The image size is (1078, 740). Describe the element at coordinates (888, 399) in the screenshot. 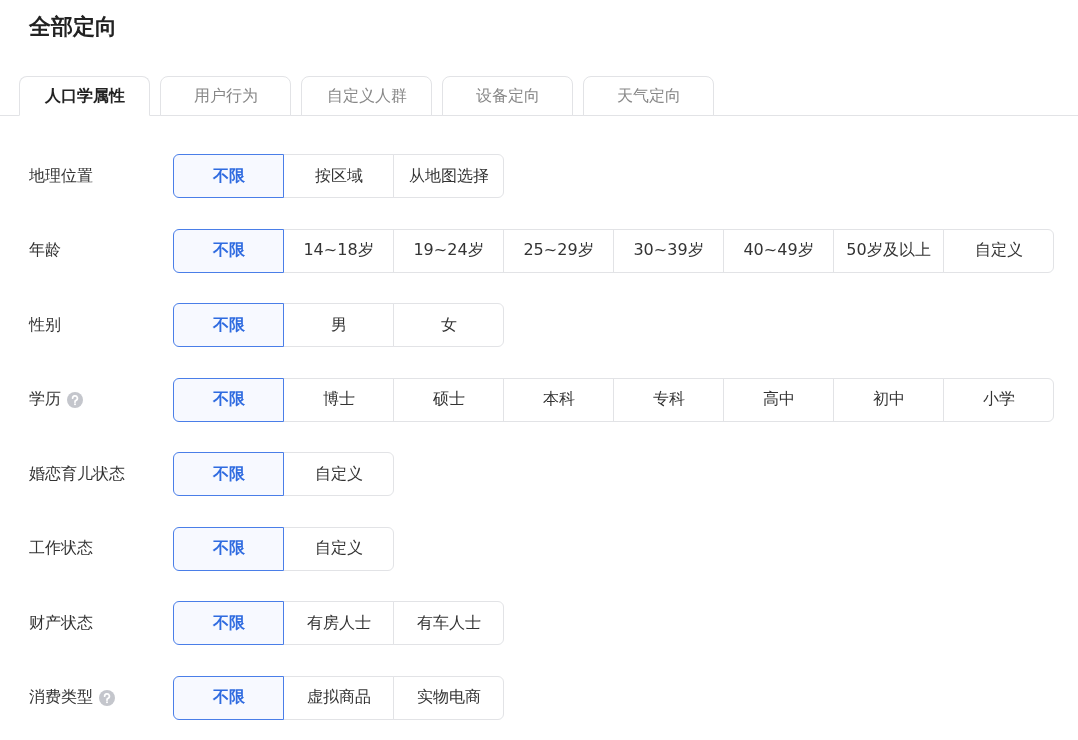

I see `option-button: 初中` at that location.